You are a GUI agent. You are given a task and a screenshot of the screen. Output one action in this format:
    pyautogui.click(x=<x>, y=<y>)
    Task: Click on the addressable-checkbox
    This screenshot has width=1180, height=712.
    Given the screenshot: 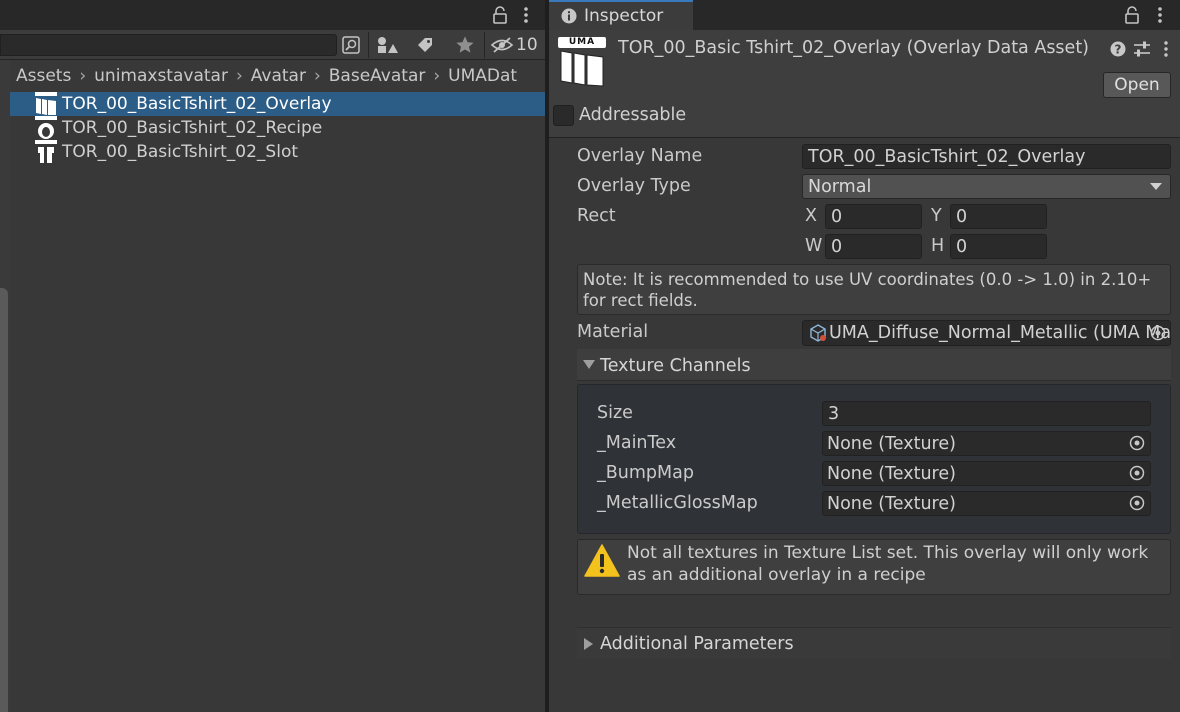 What is the action you would take?
    pyautogui.click(x=563, y=115)
    